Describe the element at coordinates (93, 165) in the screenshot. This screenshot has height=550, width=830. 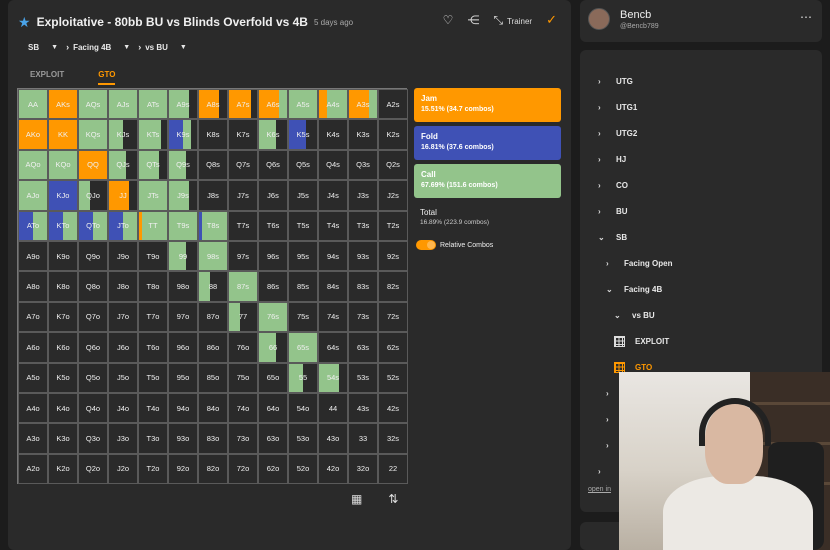
I see `hand-cell: QQ` at that location.